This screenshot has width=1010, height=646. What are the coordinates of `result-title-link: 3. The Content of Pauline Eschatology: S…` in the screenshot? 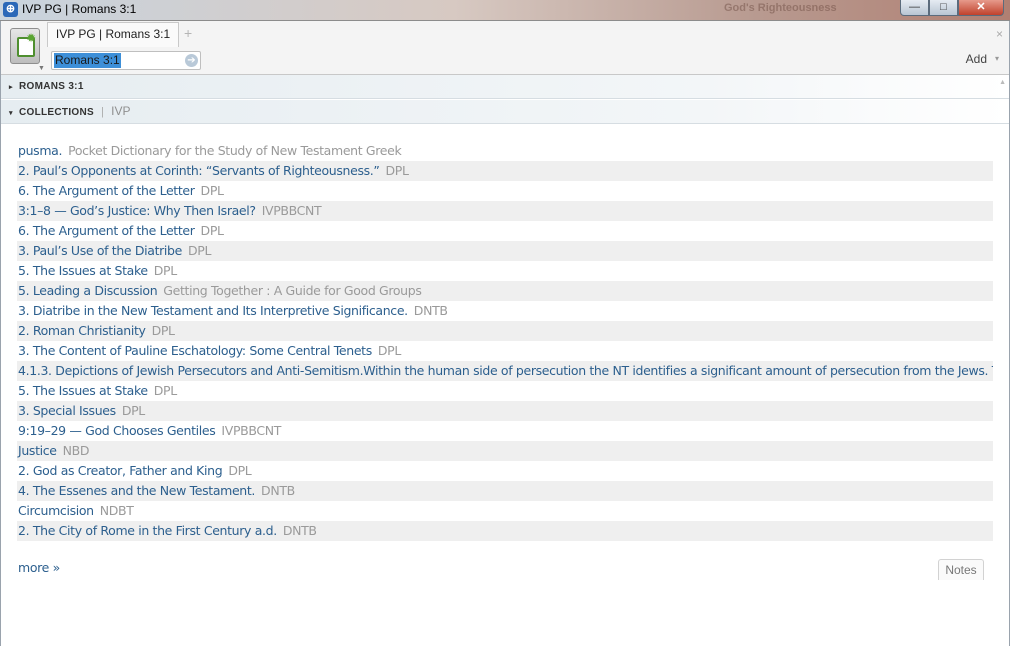 It's located at (195, 350).